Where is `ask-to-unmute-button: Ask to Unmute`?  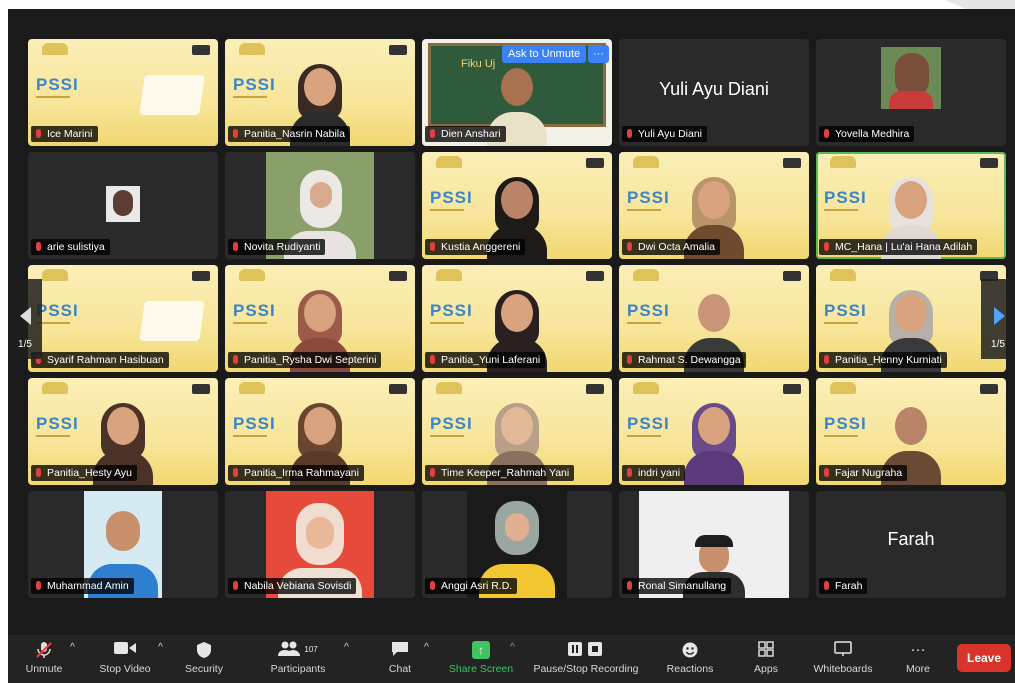
ask-to-unmute-button: Ask to Unmute is located at coordinates (544, 54).